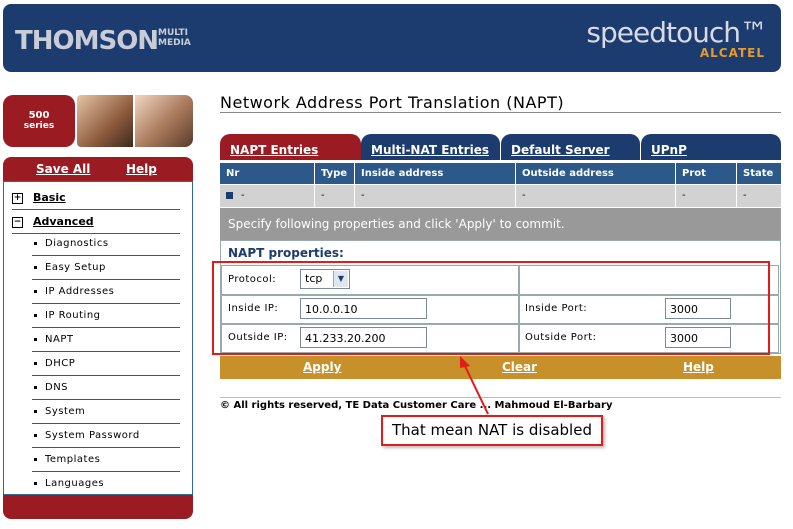  Describe the element at coordinates (75, 267) in the screenshot. I see `sidebar-item-label: Easy Setup` at that location.